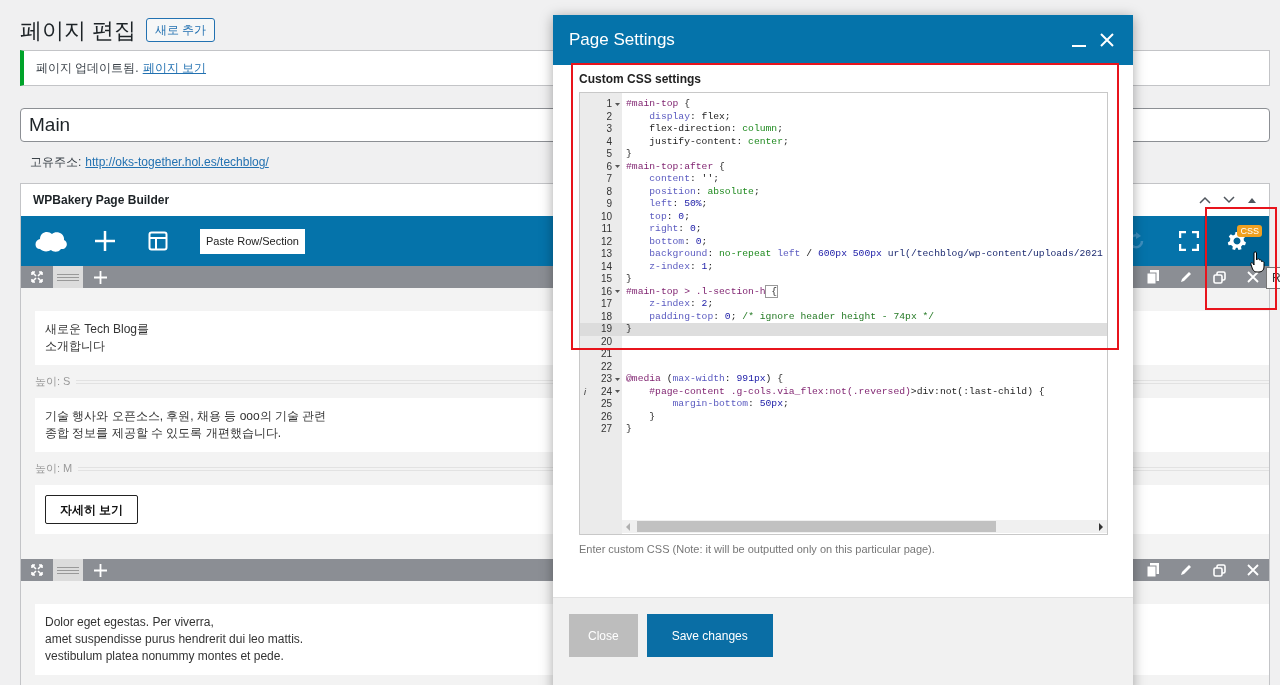 This screenshot has height=685, width=1280. Describe the element at coordinates (705, 379) in the screenshot. I see `code-line: @media (max-width: 991px) {` at that location.